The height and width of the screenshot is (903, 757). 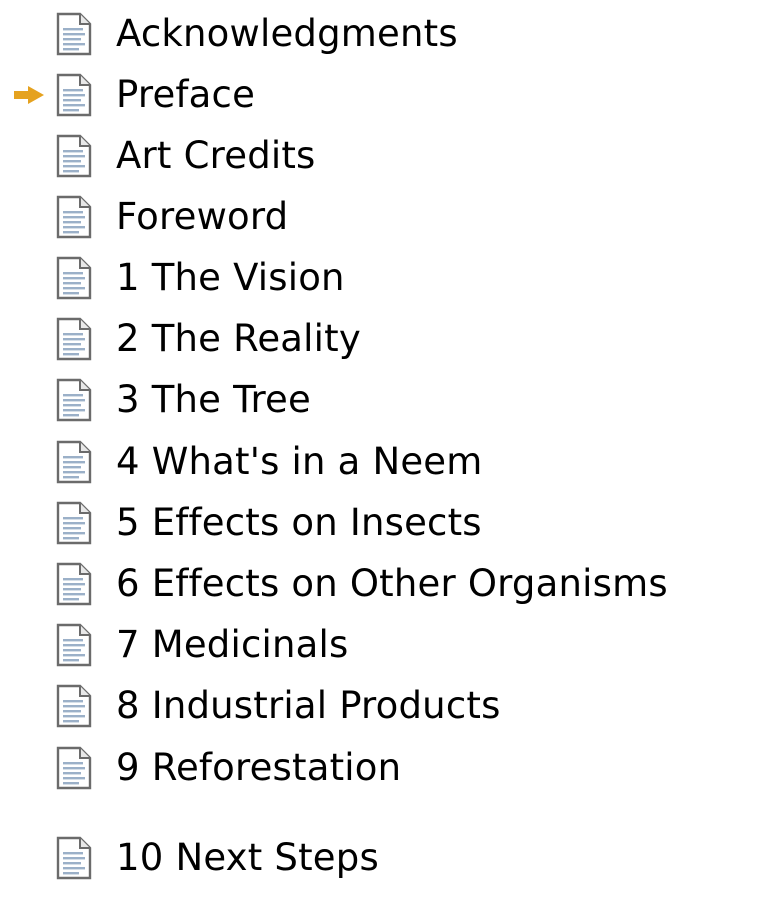 I want to click on toc-item-chapter-8: 8 Industrial Products, so click(x=378, y=706).